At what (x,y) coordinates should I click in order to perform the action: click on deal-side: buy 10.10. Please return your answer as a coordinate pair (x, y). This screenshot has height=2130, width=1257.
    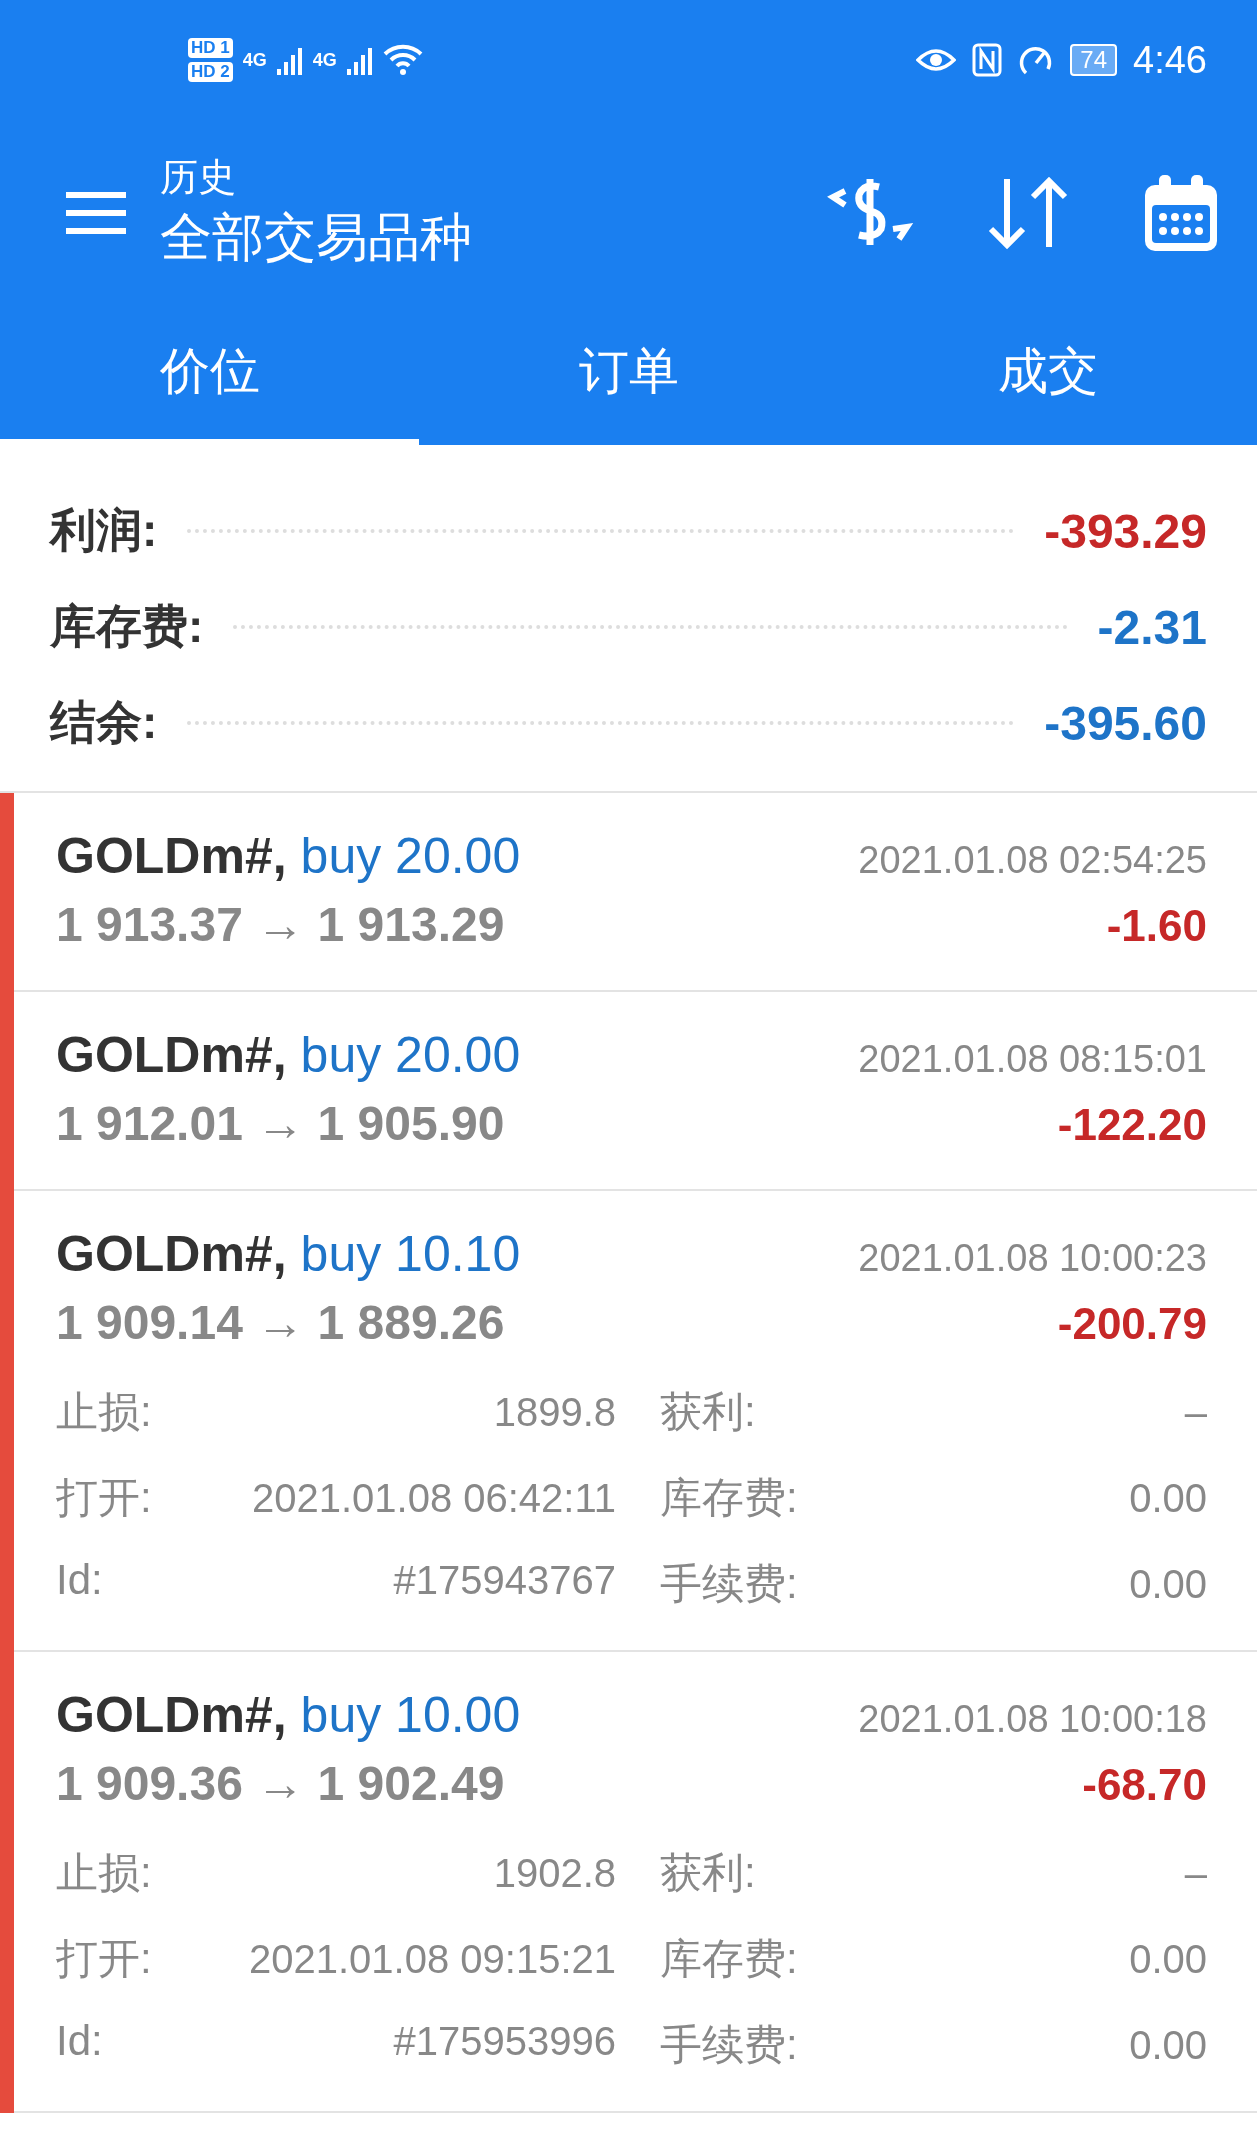
    Looking at the image, I should click on (410, 1254).